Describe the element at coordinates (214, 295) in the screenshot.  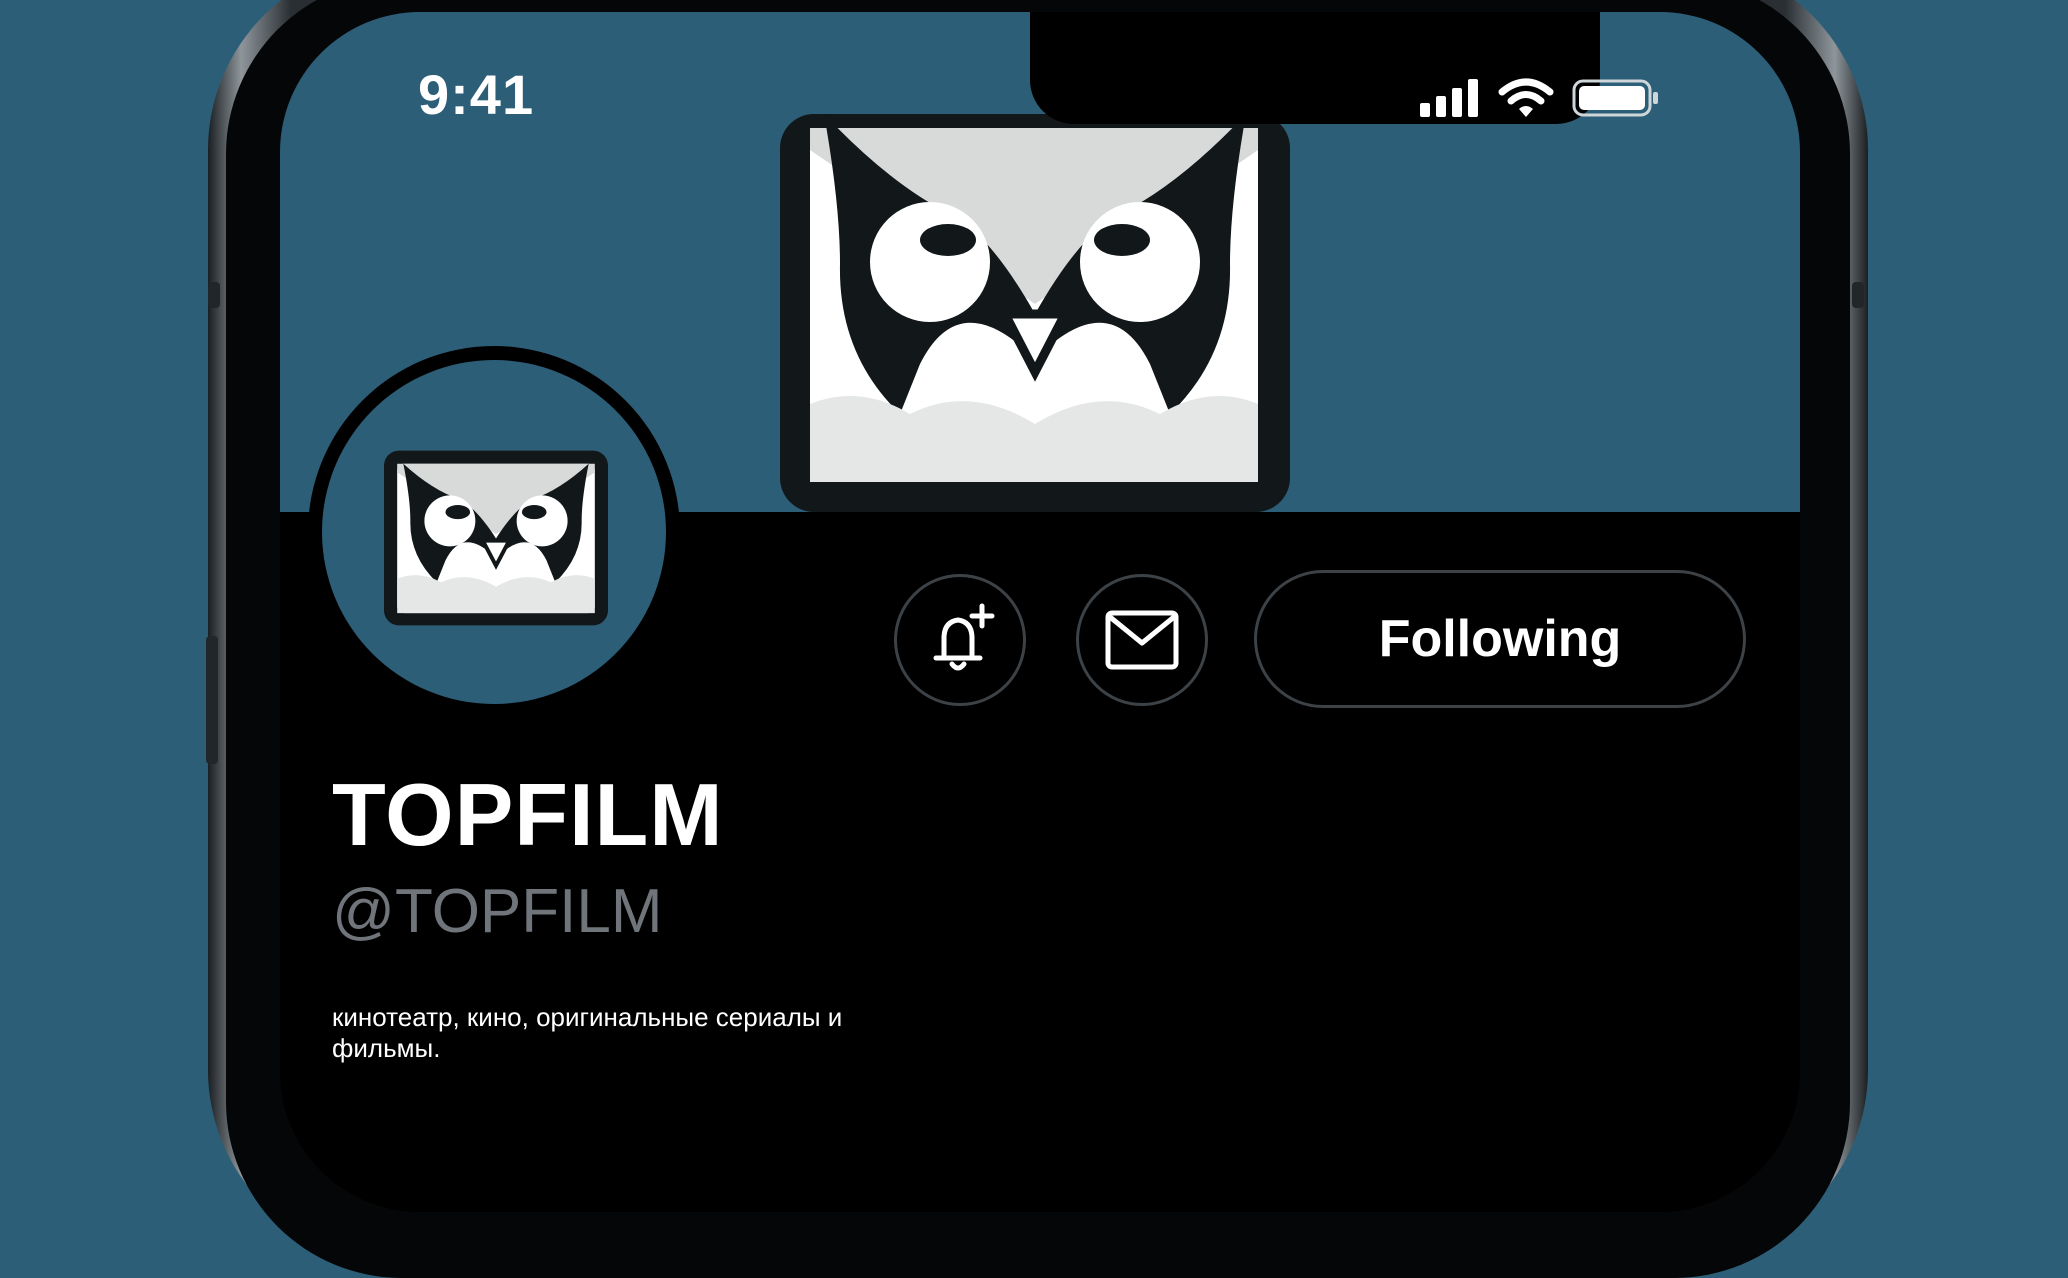
I see `phone-side-button-left` at that location.